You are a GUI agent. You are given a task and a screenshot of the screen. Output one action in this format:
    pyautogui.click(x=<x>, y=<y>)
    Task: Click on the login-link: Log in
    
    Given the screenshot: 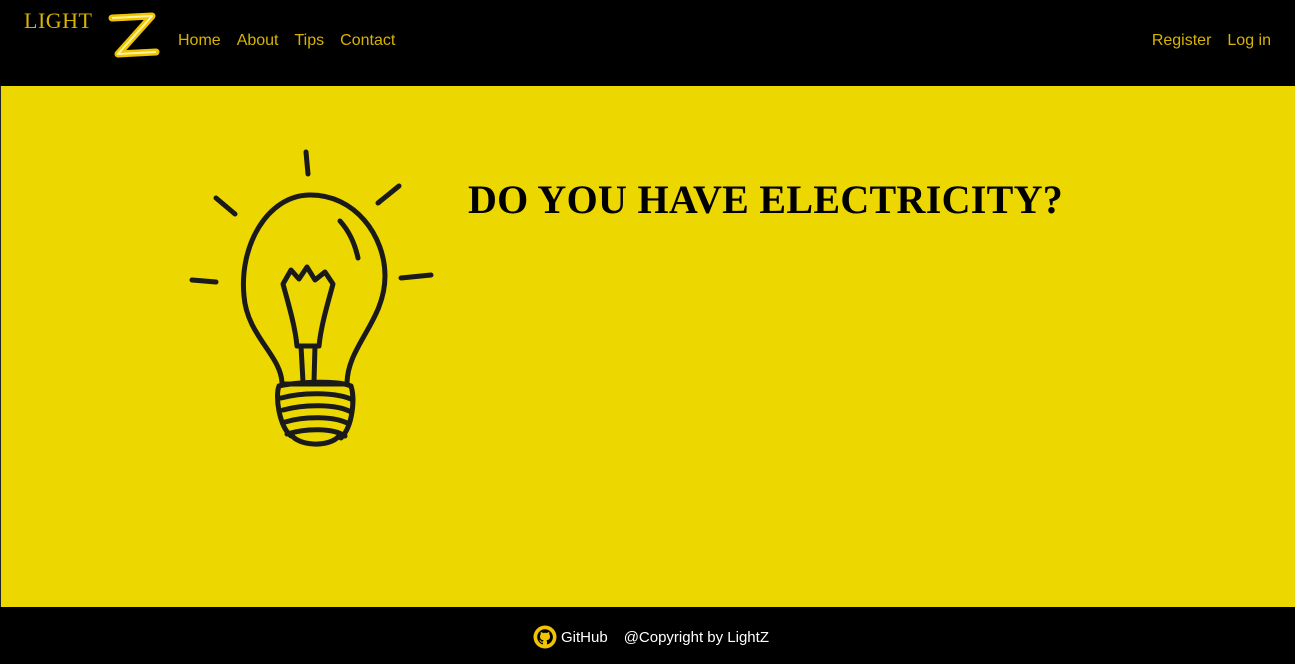 What is the action you would take?
    pyautogui.click(x=1249, y=41)
    